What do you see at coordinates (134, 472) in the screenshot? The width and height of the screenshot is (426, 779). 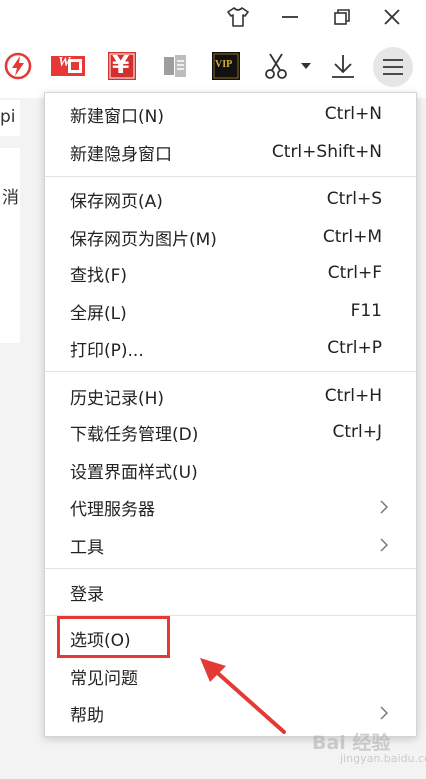 I see `menu-item-label: 设置界面样式(U)` at bounding box center [134, 472].